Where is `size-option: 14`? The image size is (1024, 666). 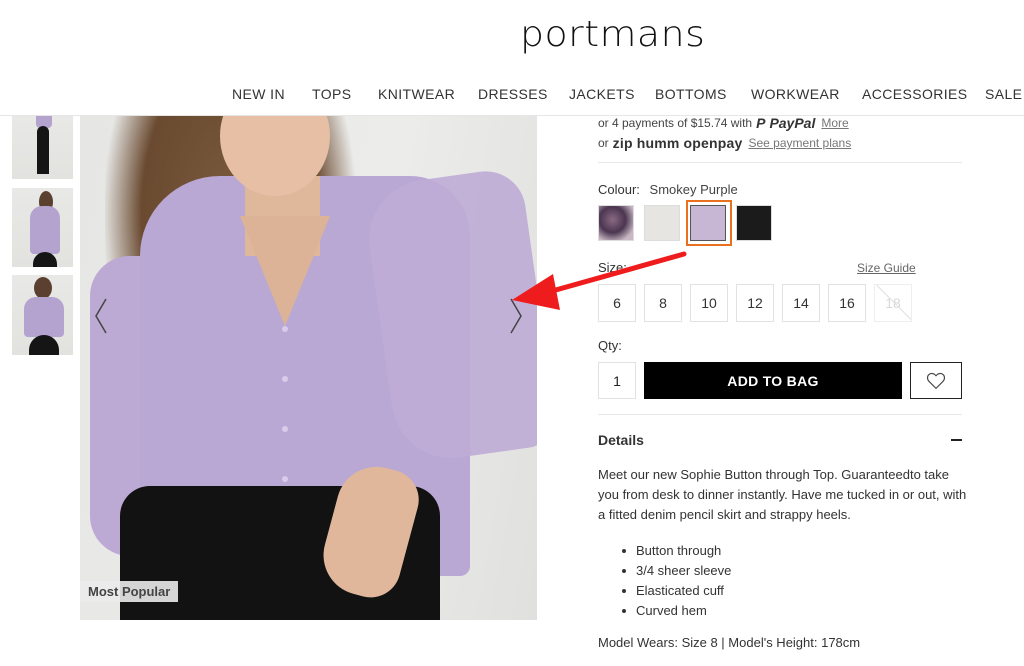 size-option: 14 is located at coordinates (801, 303).